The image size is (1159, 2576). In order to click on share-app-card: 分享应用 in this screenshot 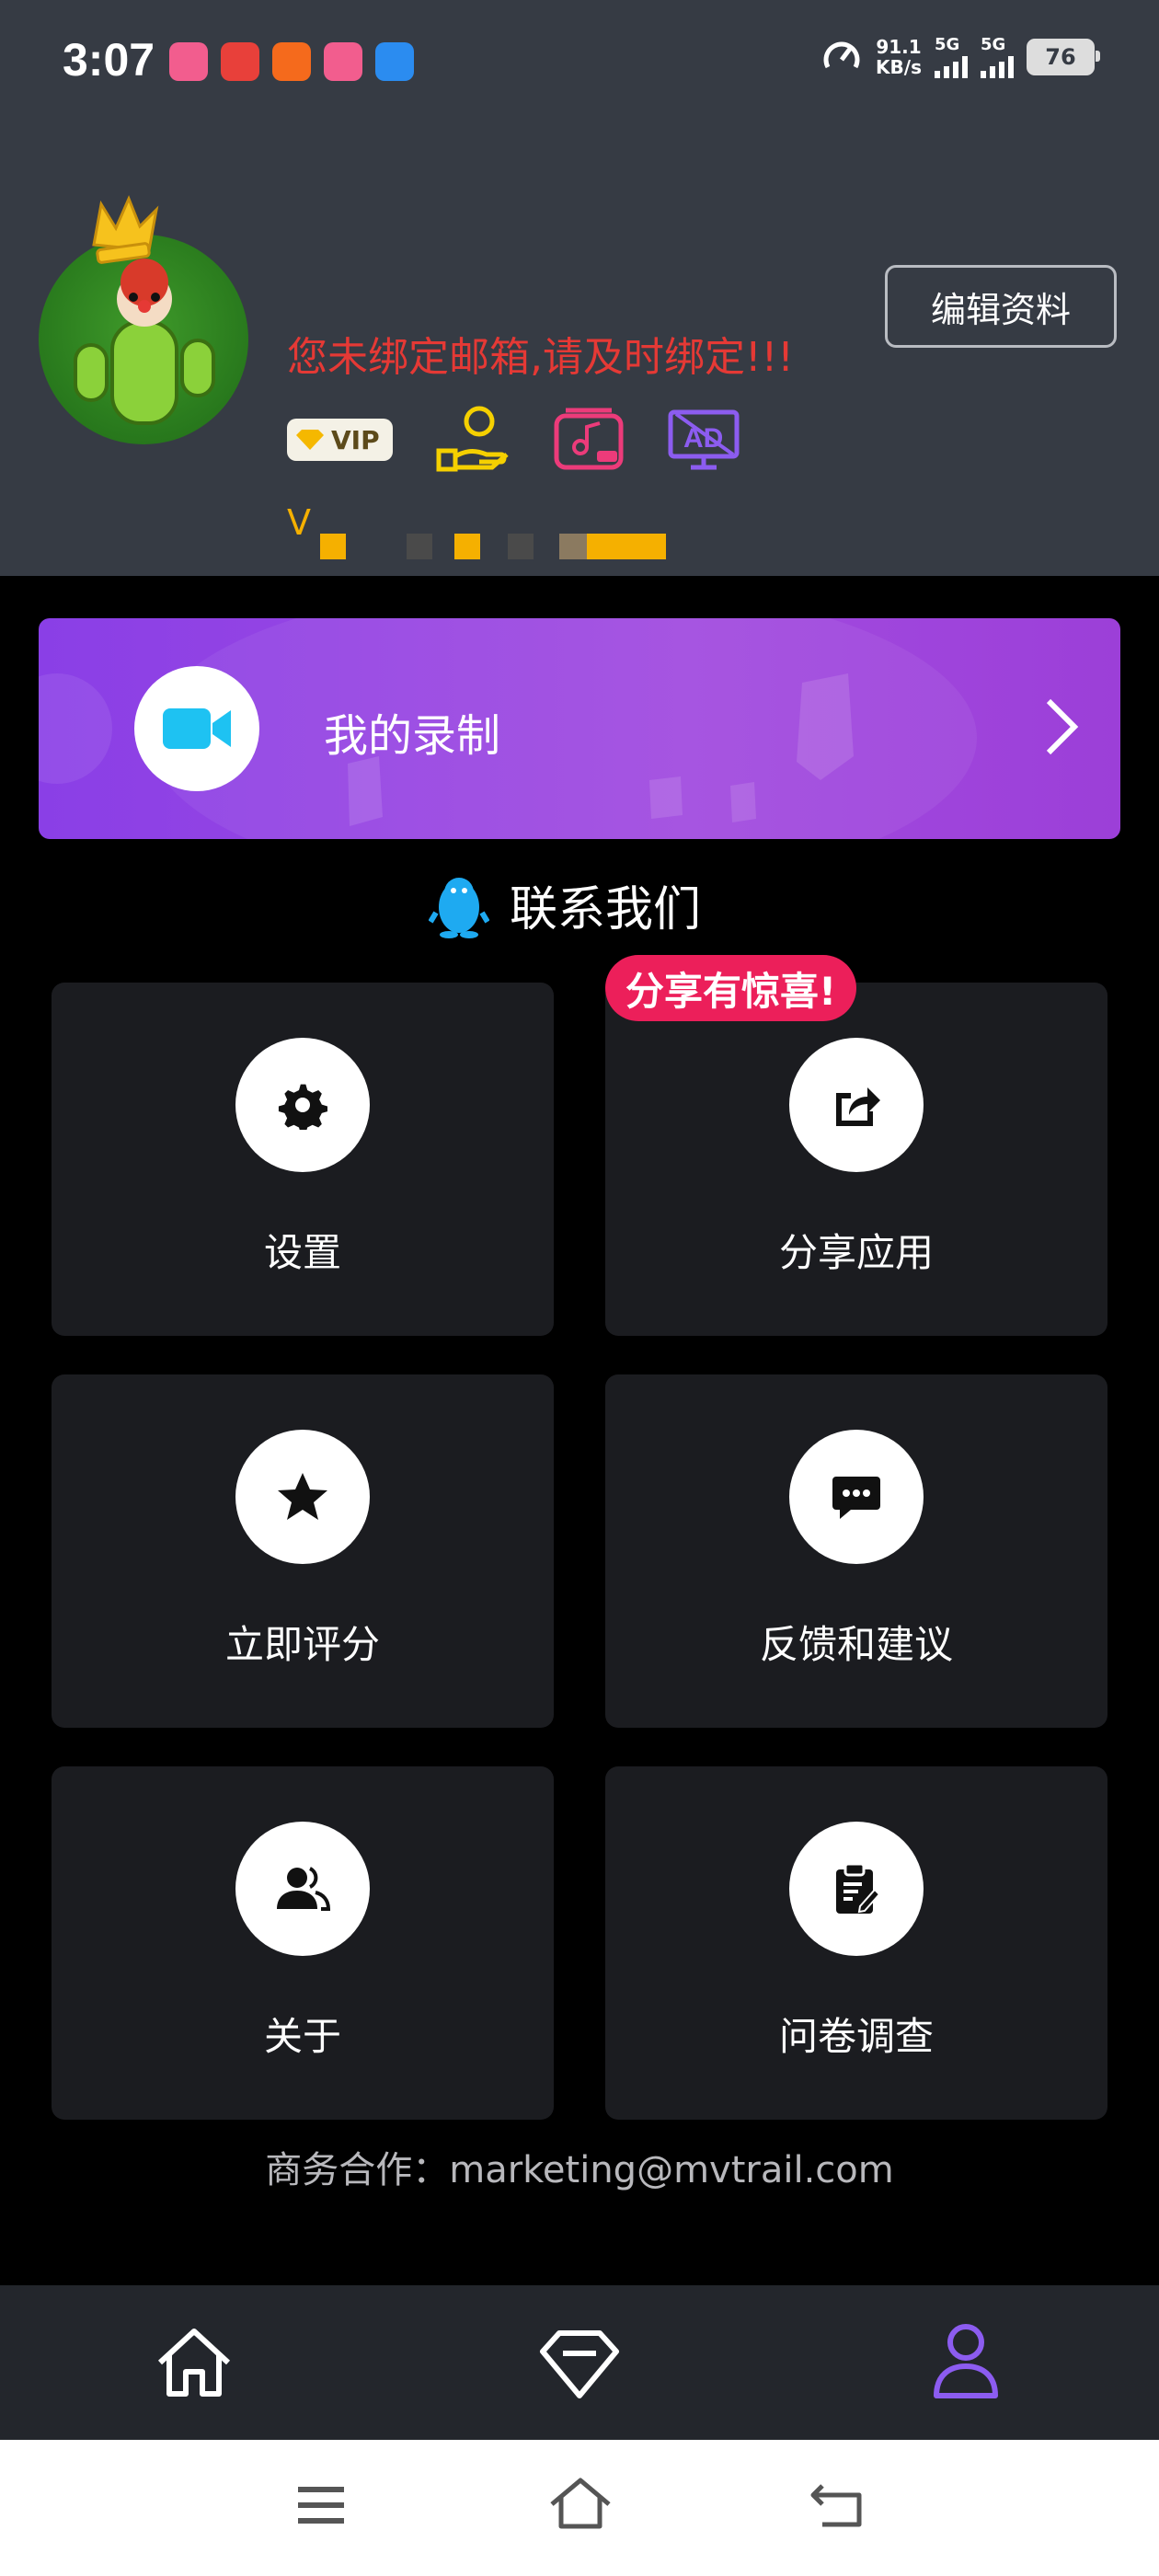, I will do `click(856, 1159)`.